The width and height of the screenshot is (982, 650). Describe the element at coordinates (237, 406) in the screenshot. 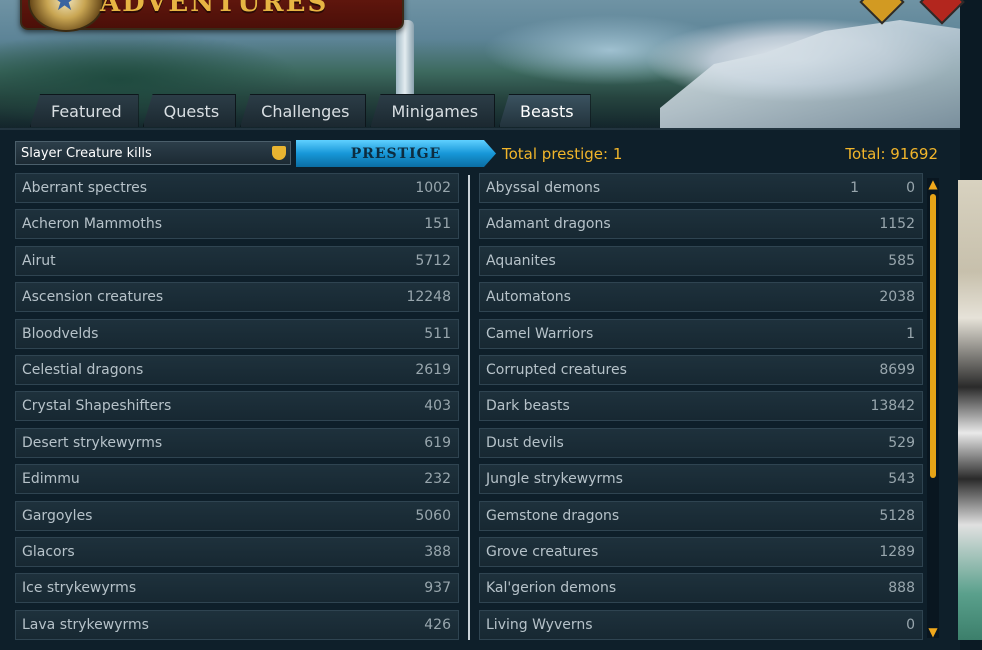

I see `list-item: Crystal Shapeshifters 403` at that location.